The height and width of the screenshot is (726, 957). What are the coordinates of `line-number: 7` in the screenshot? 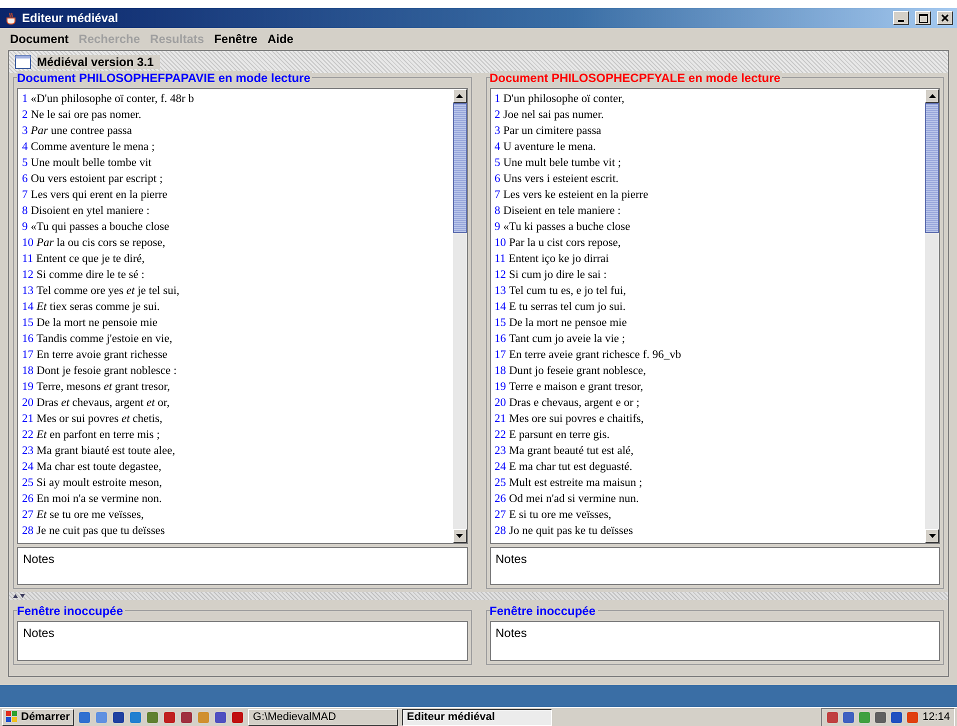 It's located at (25, 195).